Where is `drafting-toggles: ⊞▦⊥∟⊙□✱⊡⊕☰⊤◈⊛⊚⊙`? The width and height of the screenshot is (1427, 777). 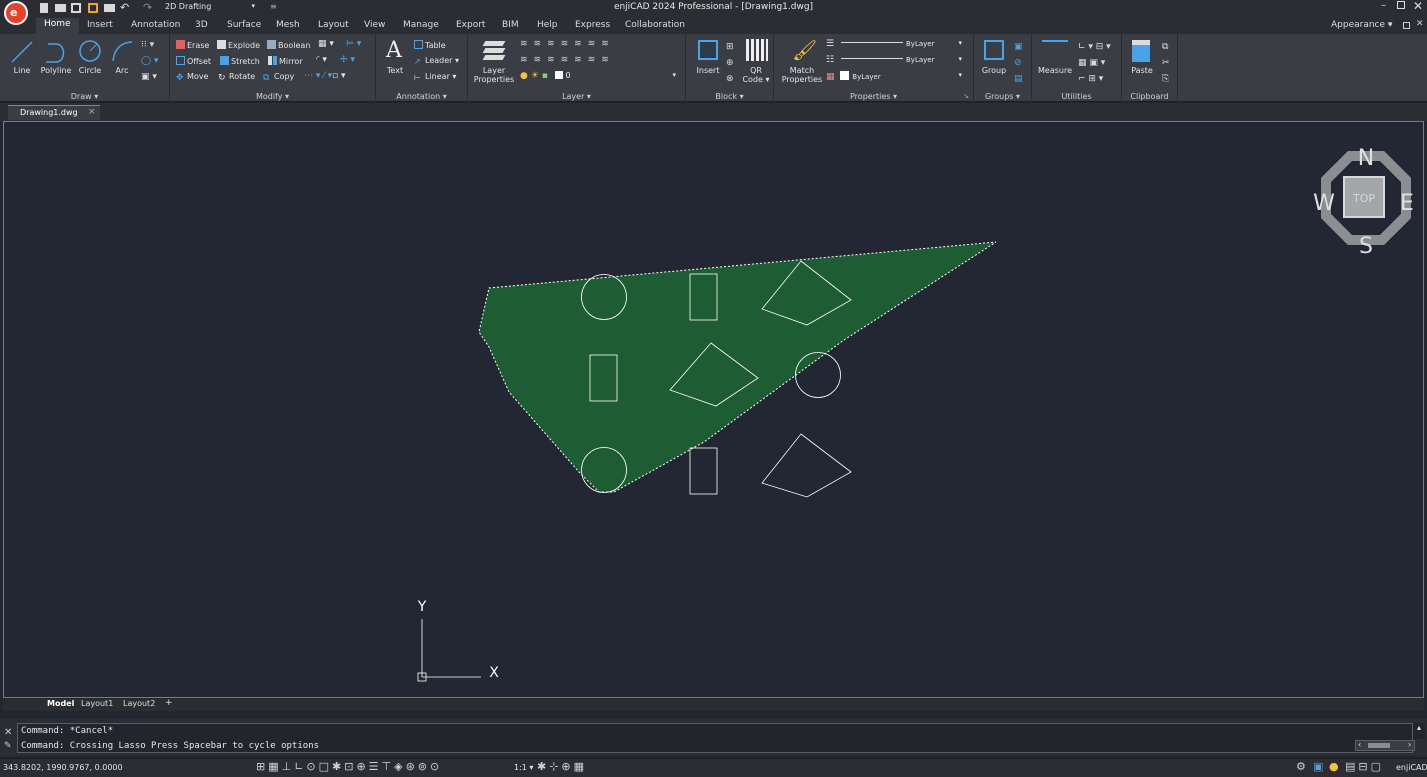 drafting-toggles: ⊞▦⊥∟⊙□✱⊡⊕☰⊤◈⊛⊚⊙ is located at coordinates (349, 766).